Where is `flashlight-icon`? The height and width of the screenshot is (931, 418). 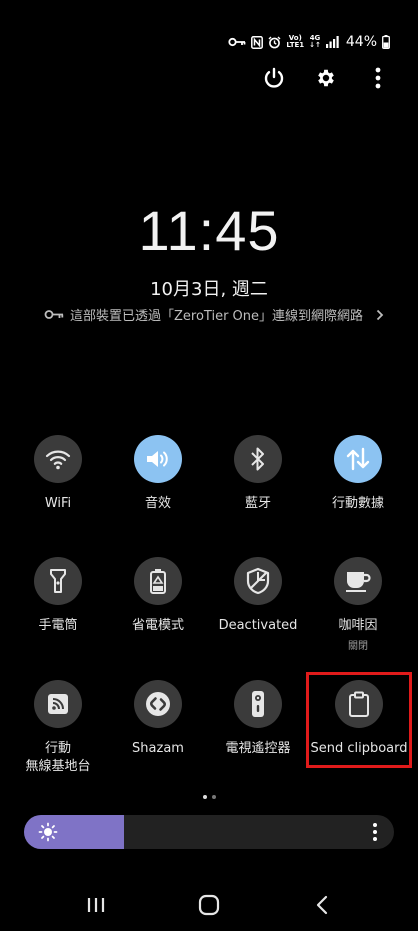
flashlight-icon is located at coordinates (58, 581).